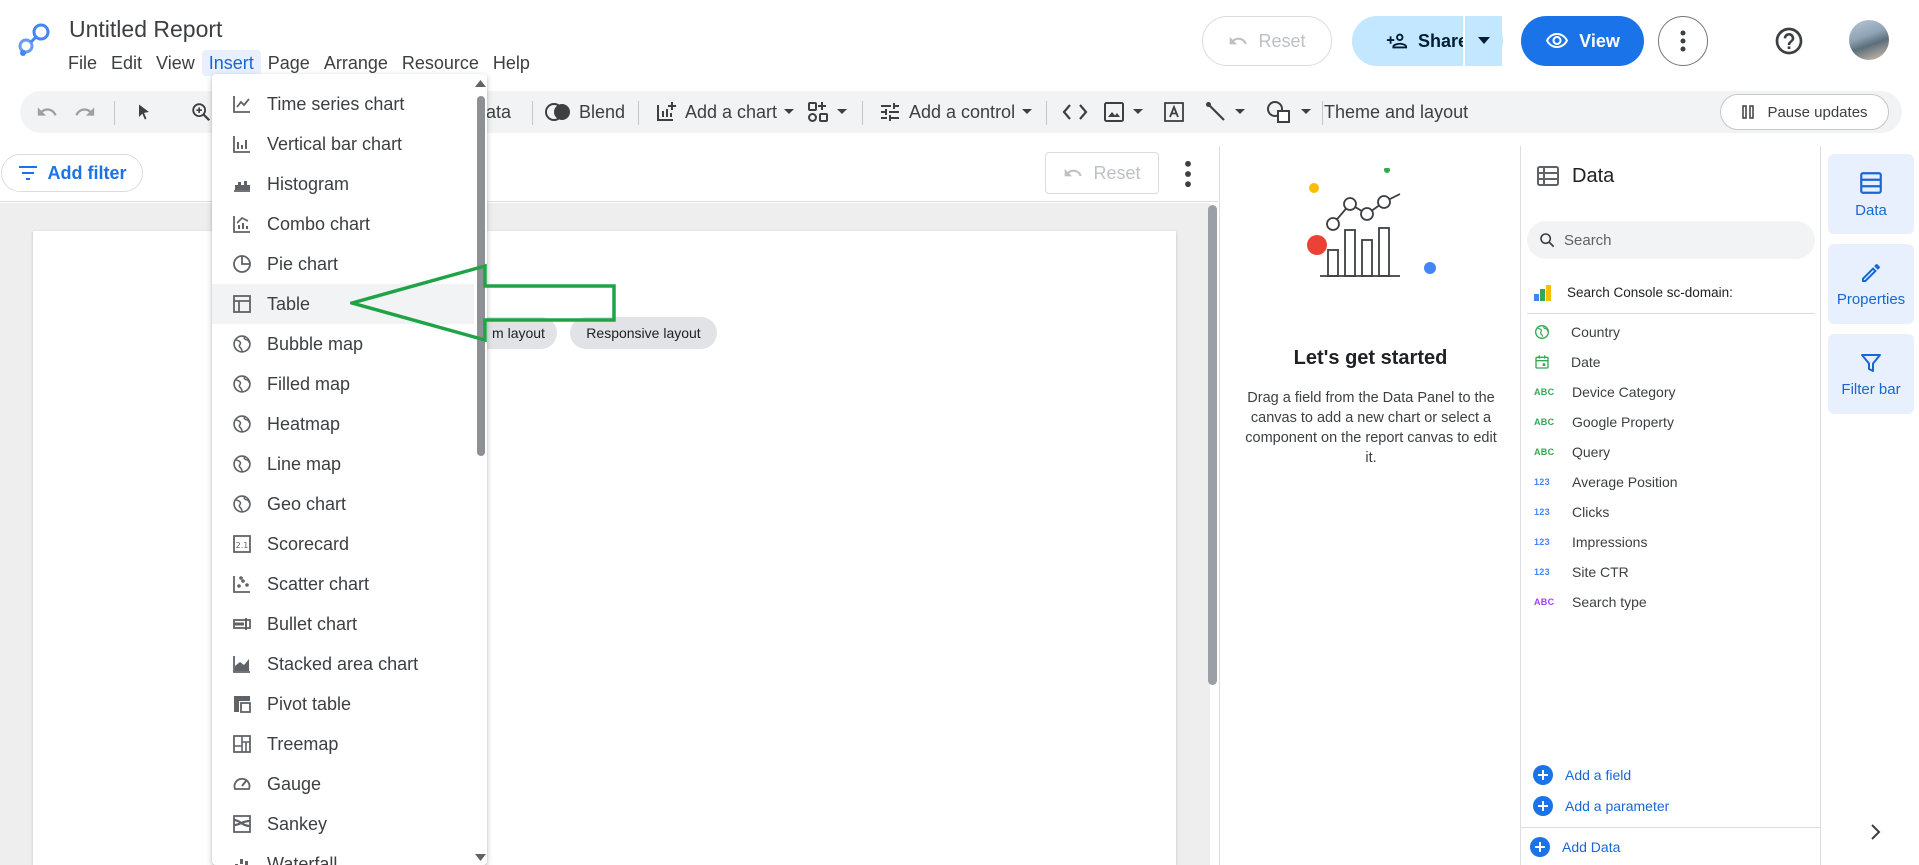  I want to click on menu-item-treemap: Treemap, so click(343, 744).